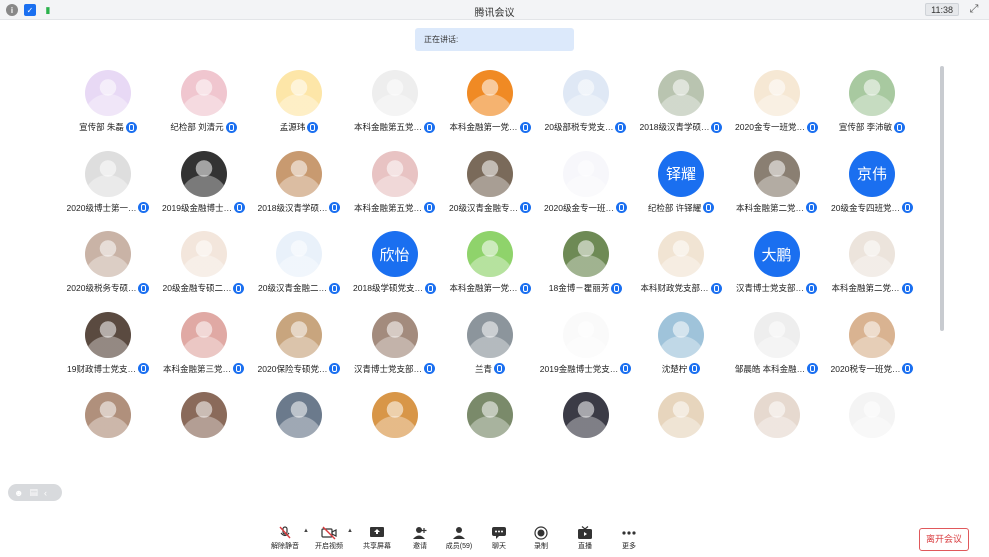 Image resolution: width=989 pixels, height=557 pixels. I want to click on live-button: 直播, so click(585, 538).